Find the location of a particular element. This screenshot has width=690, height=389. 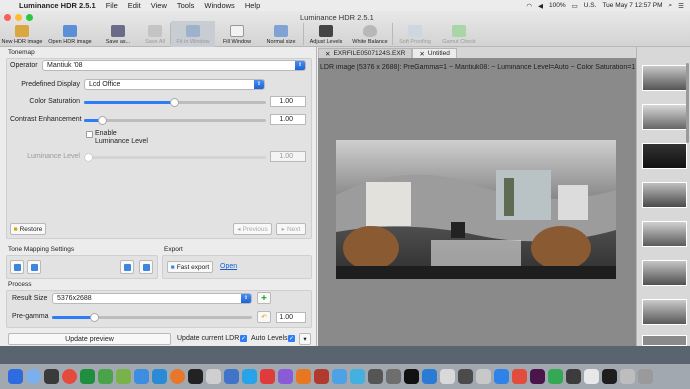

color-saturation-slider is located at coordinates (175, 102).